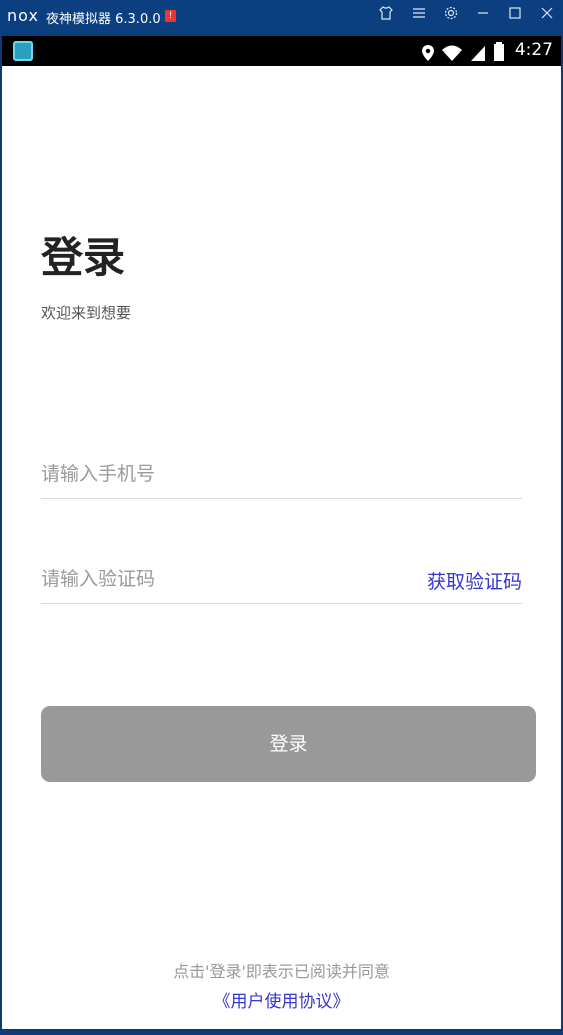 This screenshot has width=563, height=1035. Describe the element at coordinates (170, 16) in the screenshot. I see `alert-badge: !` at that location.